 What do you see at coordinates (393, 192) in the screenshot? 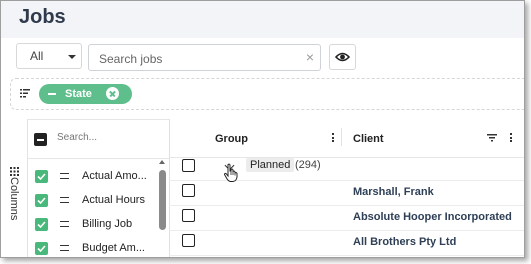
I see `client-cell: Marshall, Frank` at bounding box center [393, 192].